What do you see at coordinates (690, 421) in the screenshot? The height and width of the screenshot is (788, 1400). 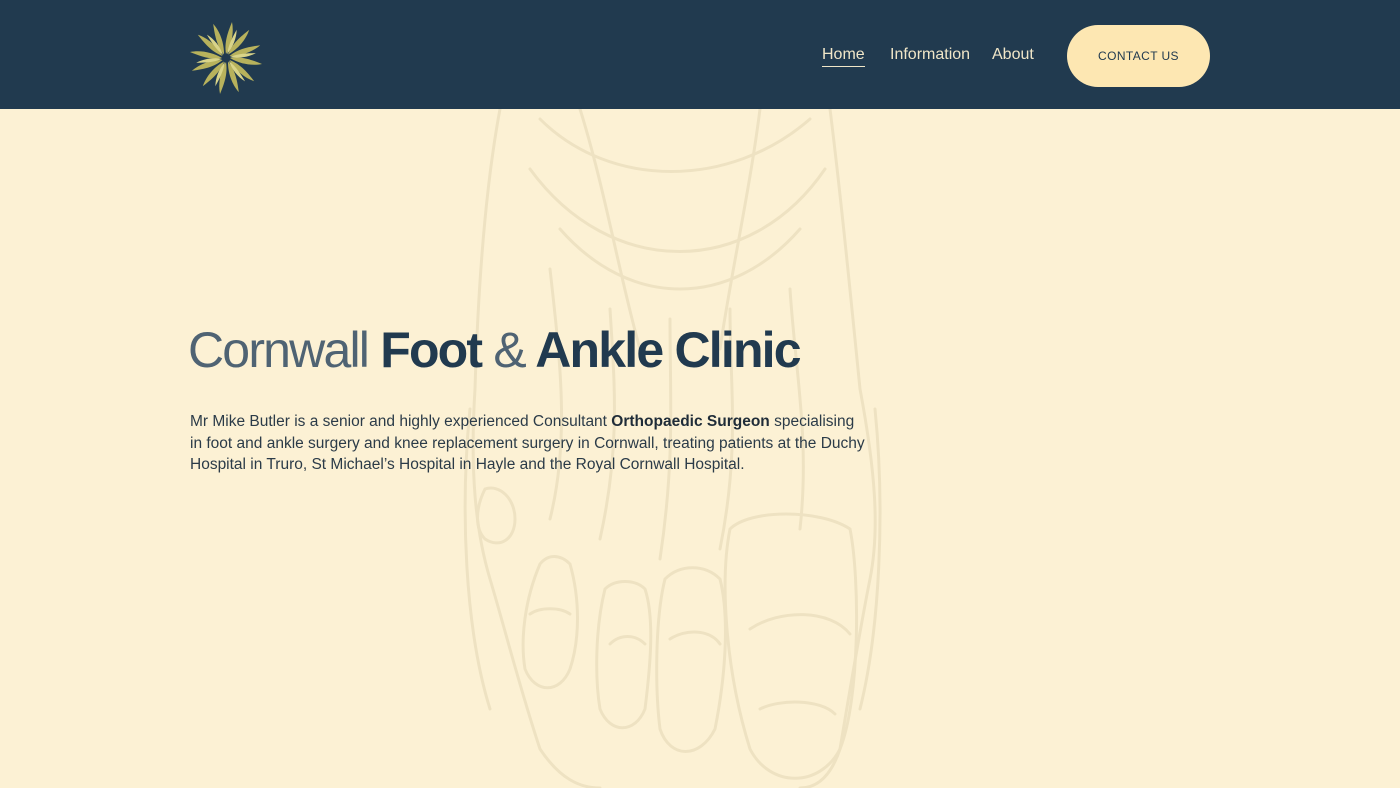 I see `hero-text-specialty: Orthopaedic Surgeon` at bounding box center [690, 421].